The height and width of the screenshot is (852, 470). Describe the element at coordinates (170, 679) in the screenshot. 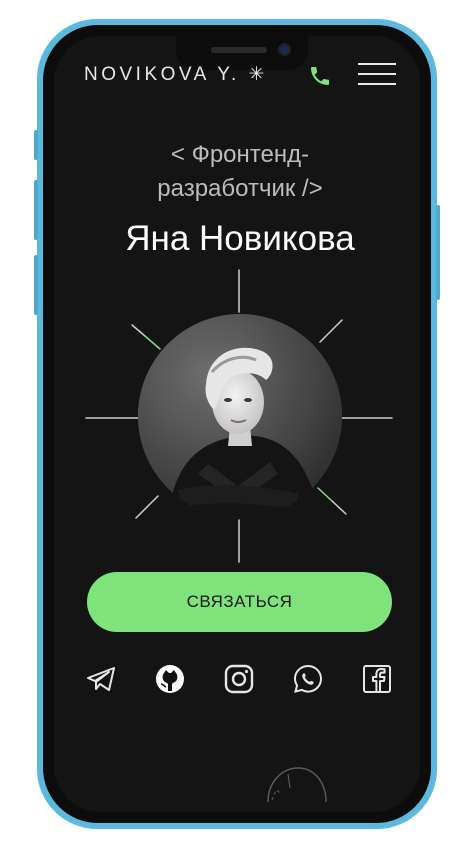

I see `github-icon` at that location.